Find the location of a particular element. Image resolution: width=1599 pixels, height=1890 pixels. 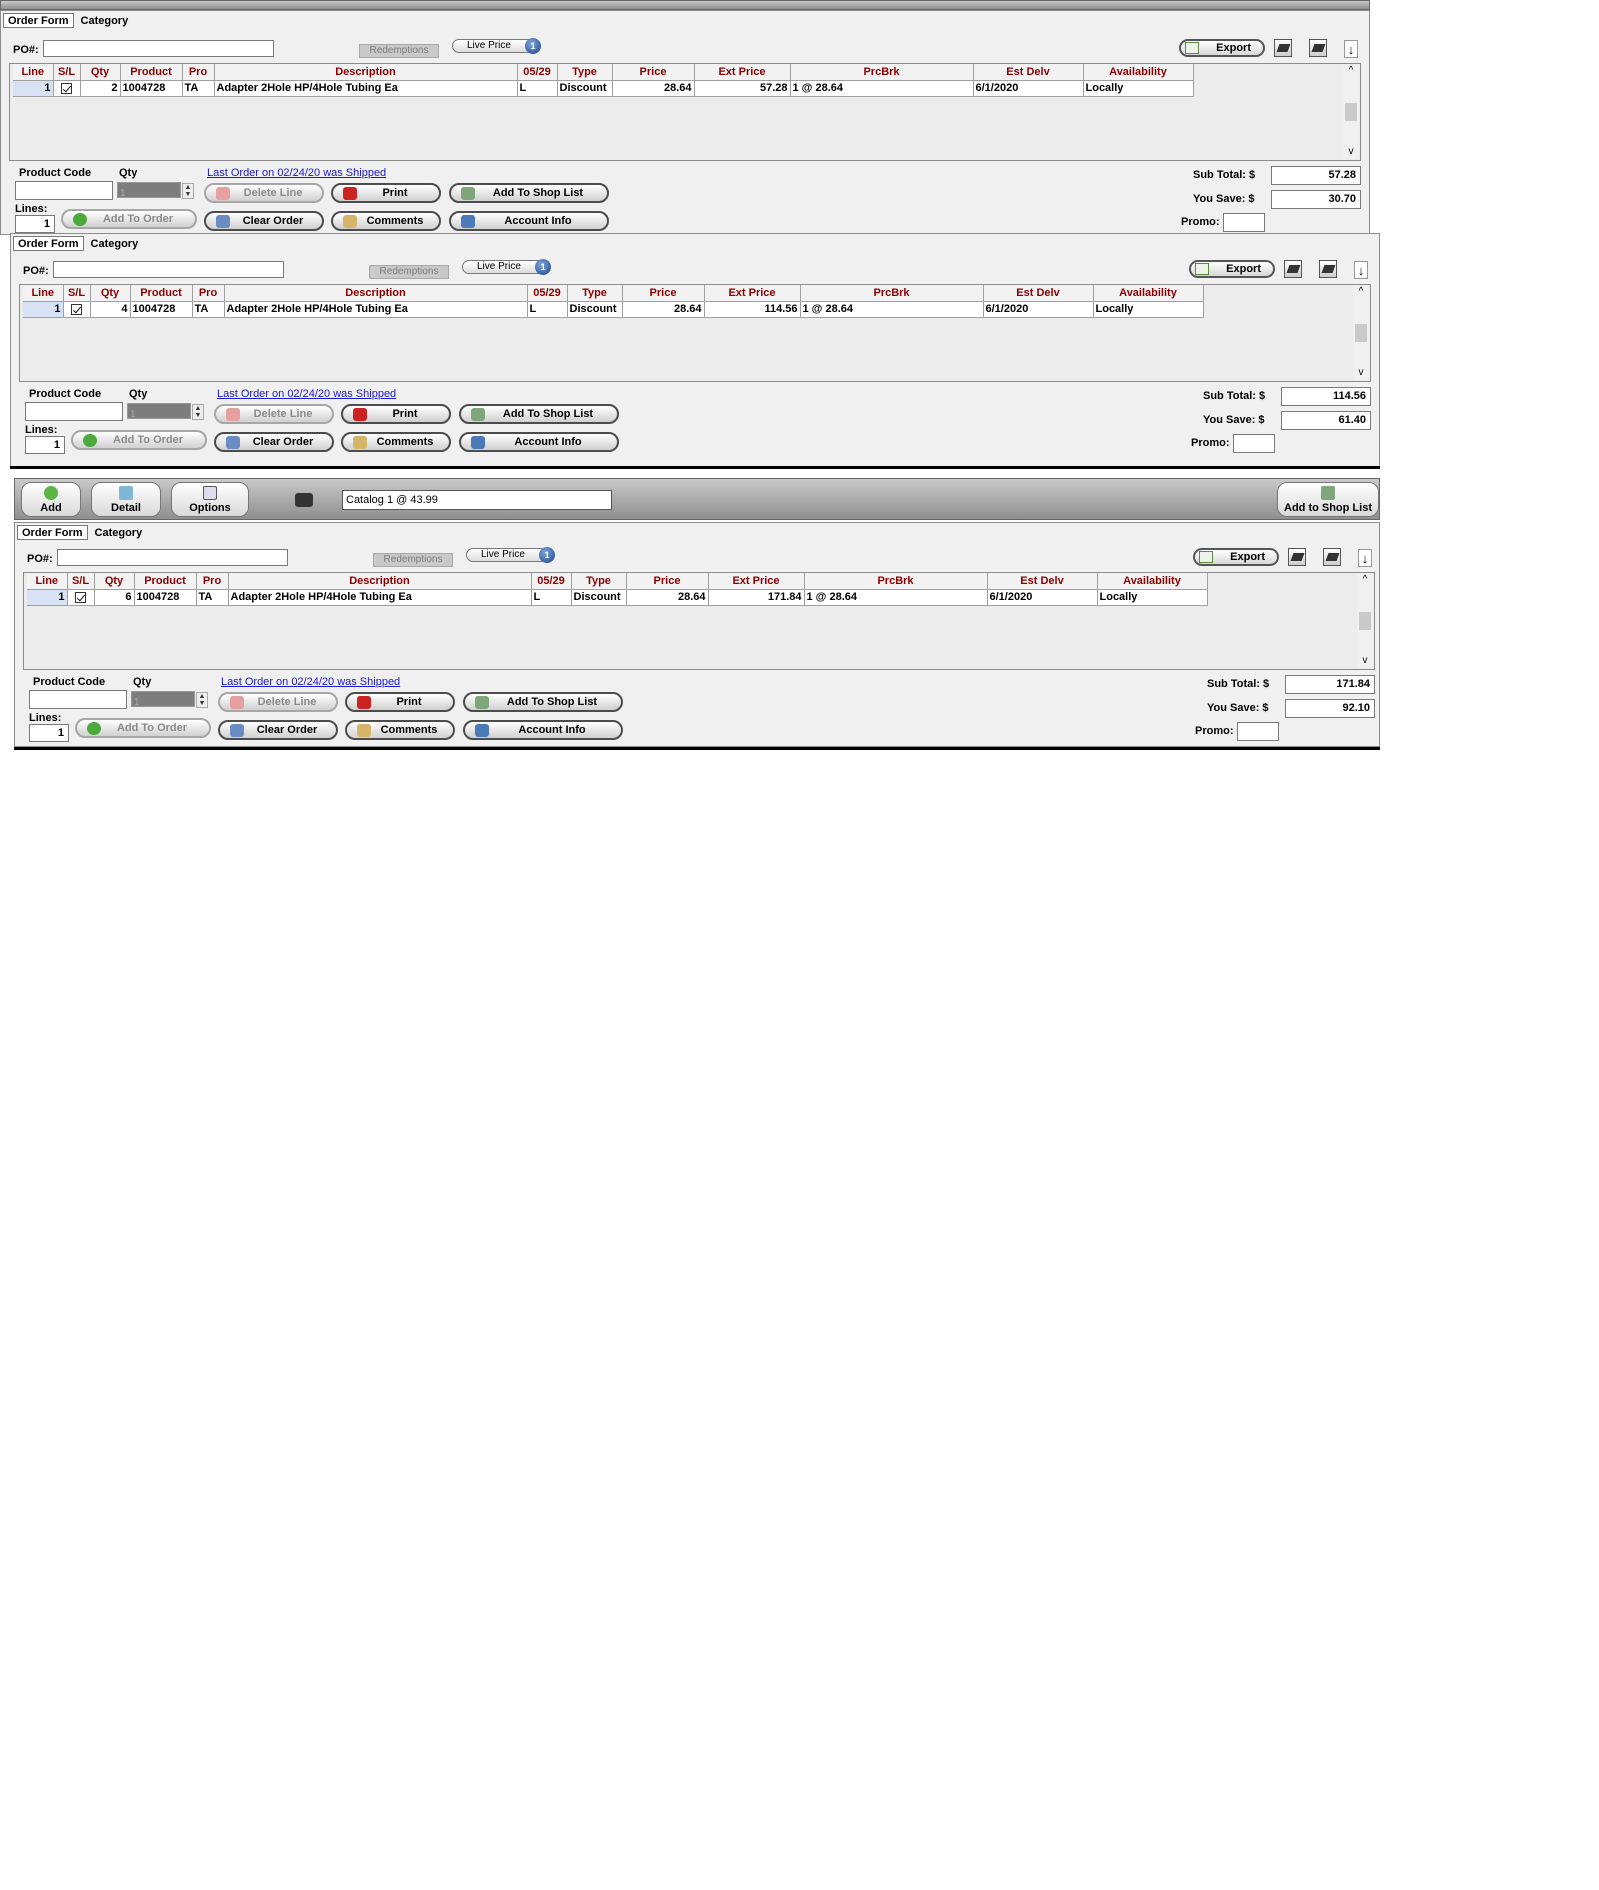

add-to-order-button: Add To Order is located at coordinates (143, 728).